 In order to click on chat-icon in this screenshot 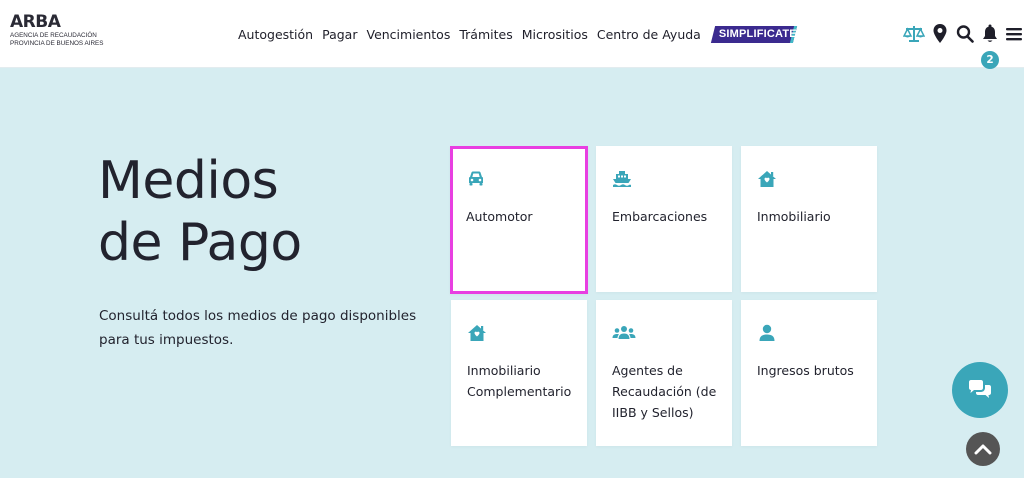, I will do `click(980, 389)`.